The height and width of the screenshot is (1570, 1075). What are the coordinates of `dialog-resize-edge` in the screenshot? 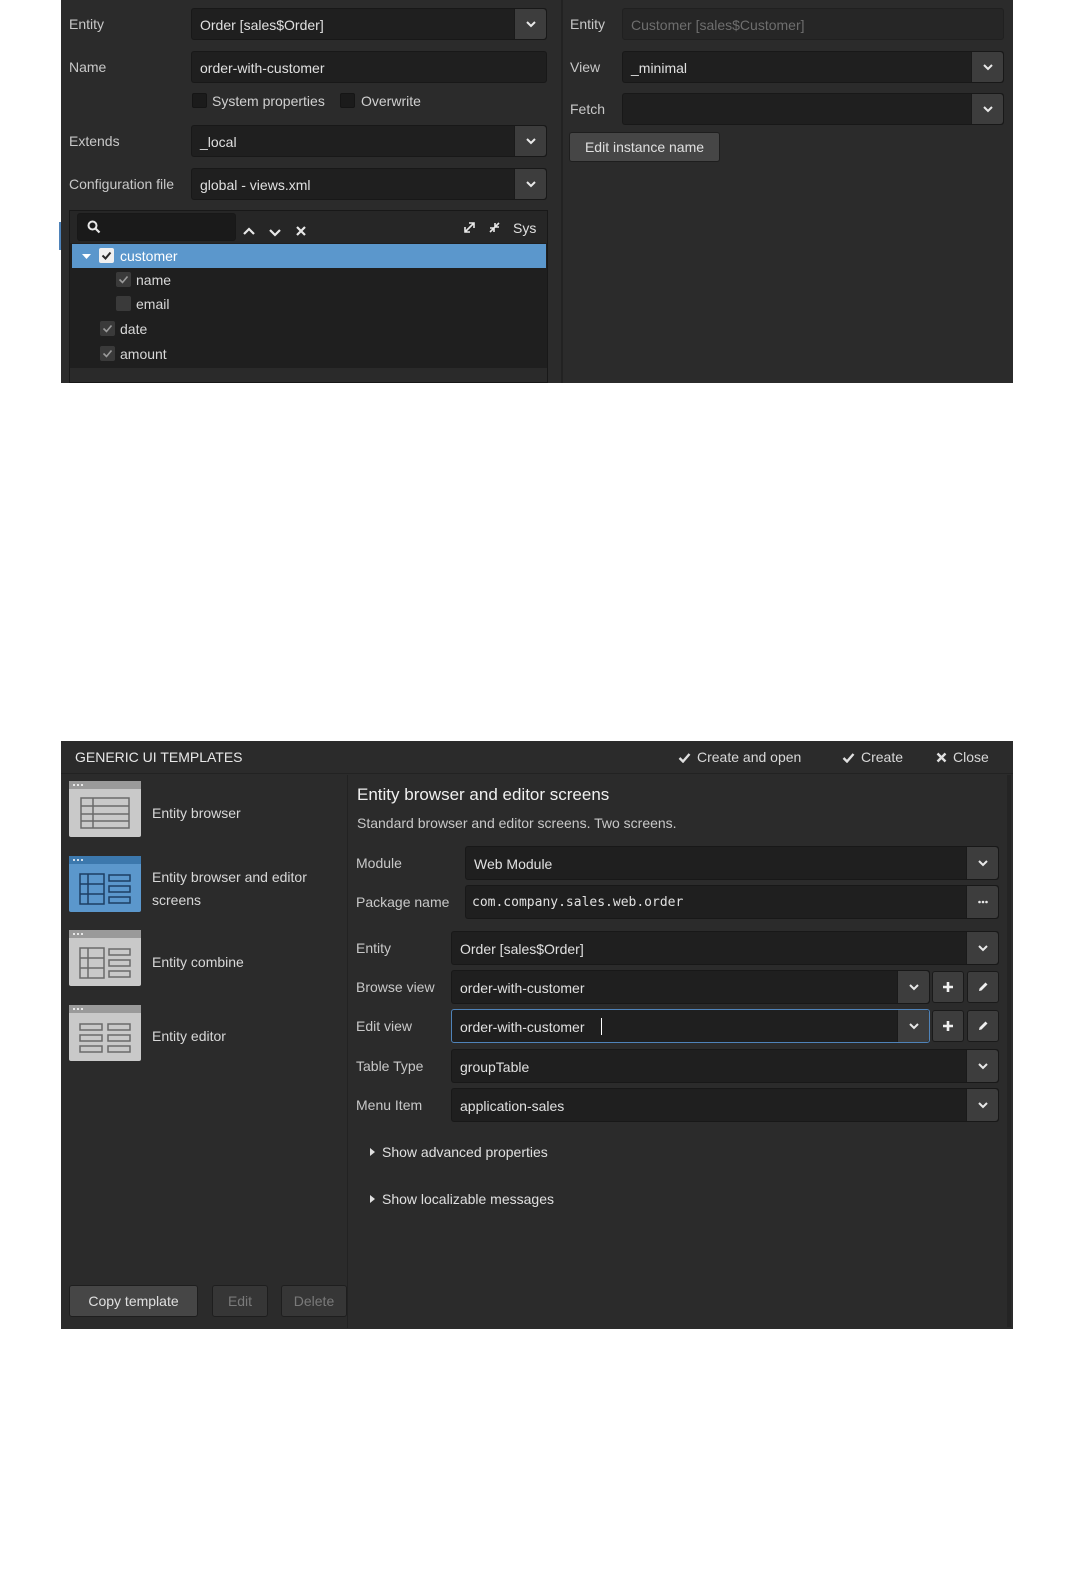 It's located at (1009, 1051).